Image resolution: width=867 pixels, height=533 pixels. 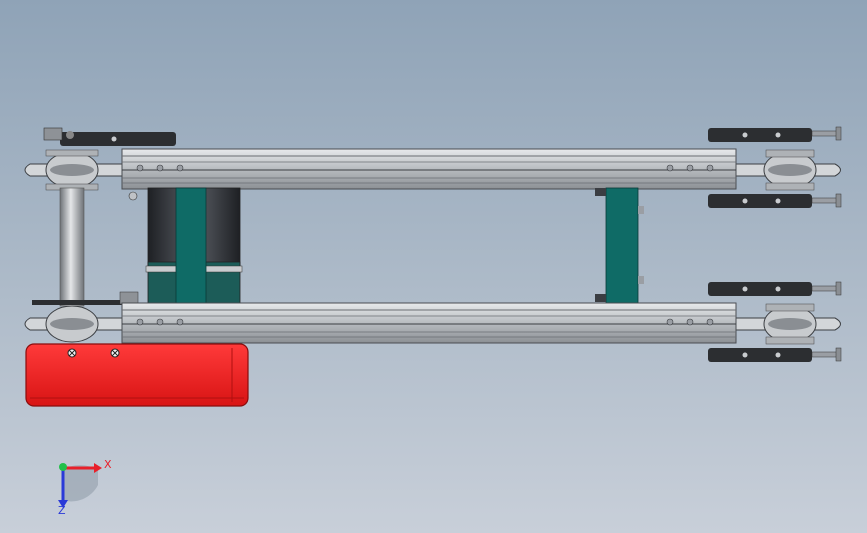 I want to click on bottom-right-tensioner-upper, so click(x=775, y=288).